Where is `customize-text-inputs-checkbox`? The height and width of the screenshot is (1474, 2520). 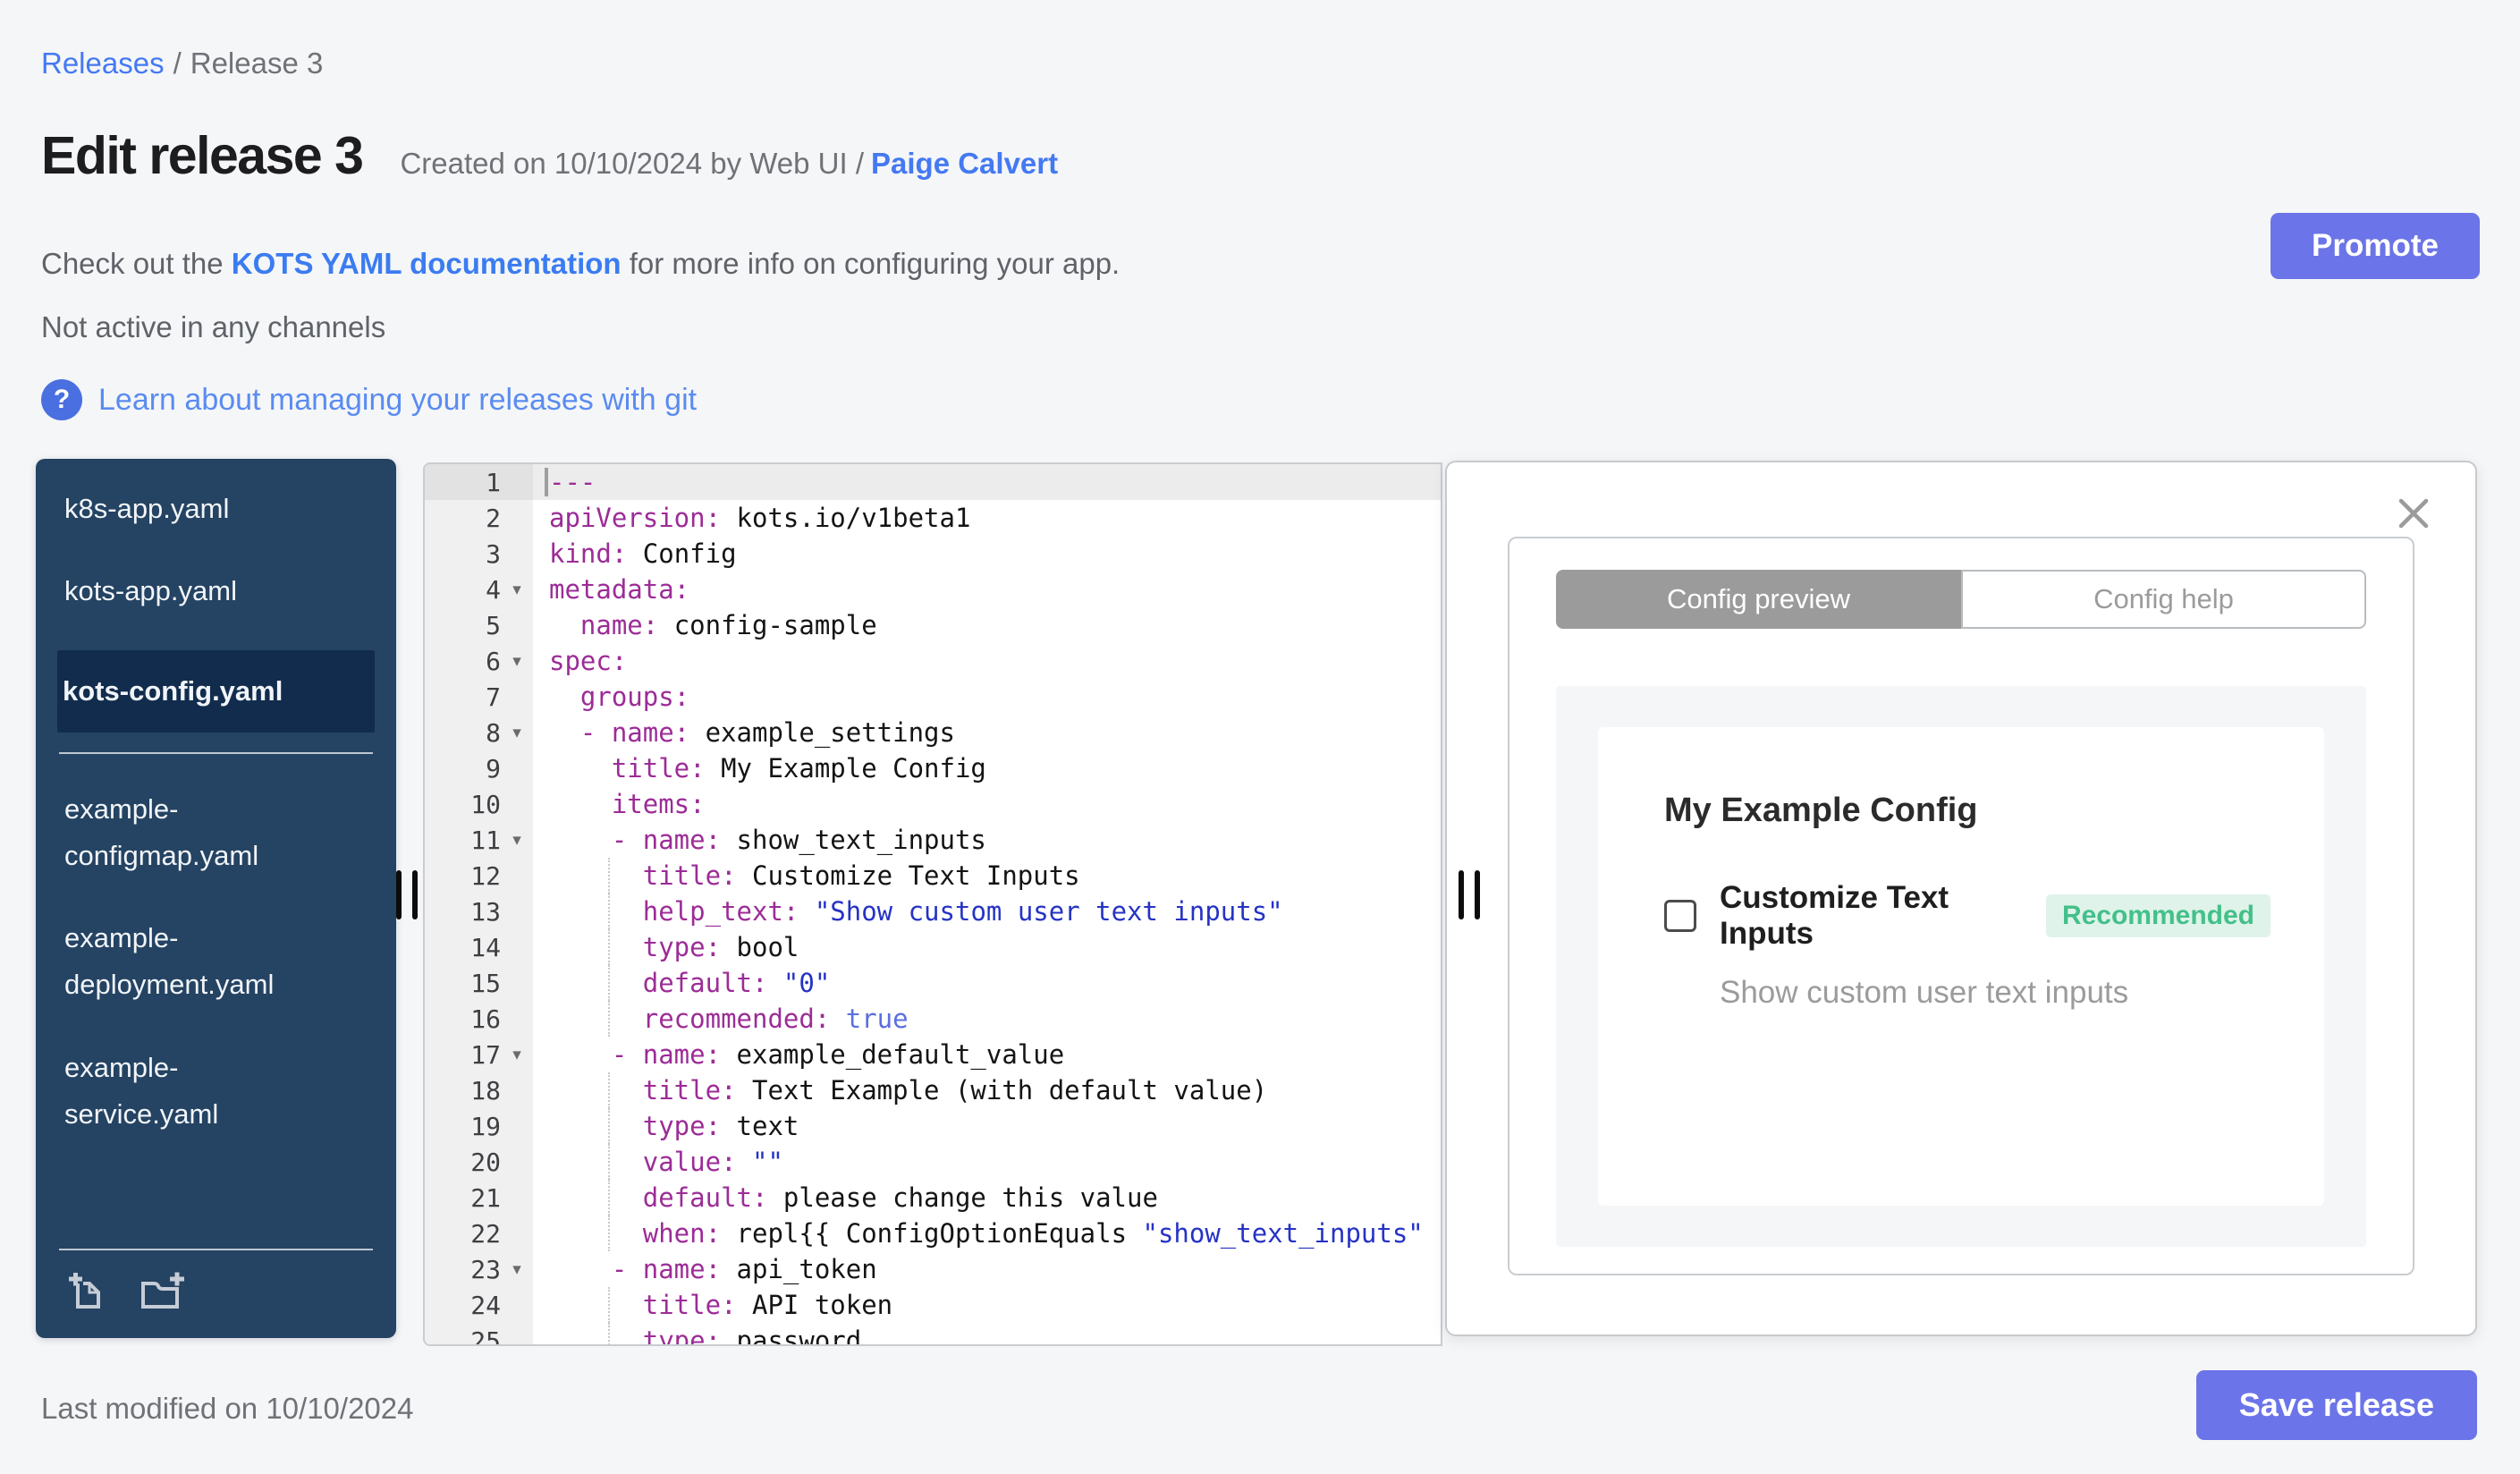 customize-text-inputs-checkbox is located at coordinates (1680, 916).